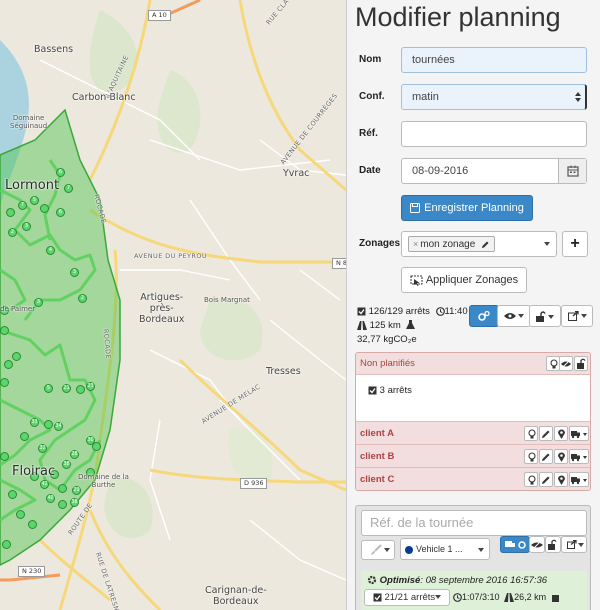 This screenshot has width=600, height=610. Describe the element at coordinates (494, 97) in the screenshot. I see `conf-select: matin` at that location.